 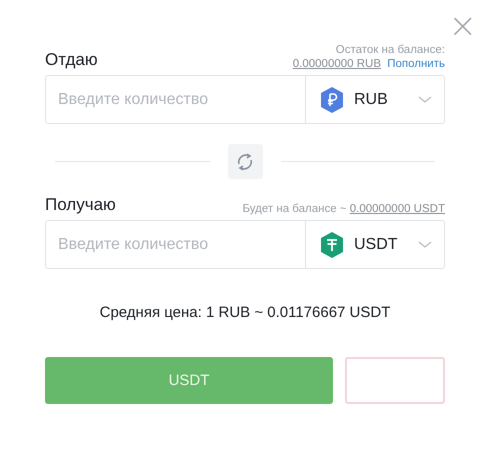 I want to click on average-price: Средняя цена: 1 RUB ~ 0.01176667 USDT, so click(x=245, y=313).